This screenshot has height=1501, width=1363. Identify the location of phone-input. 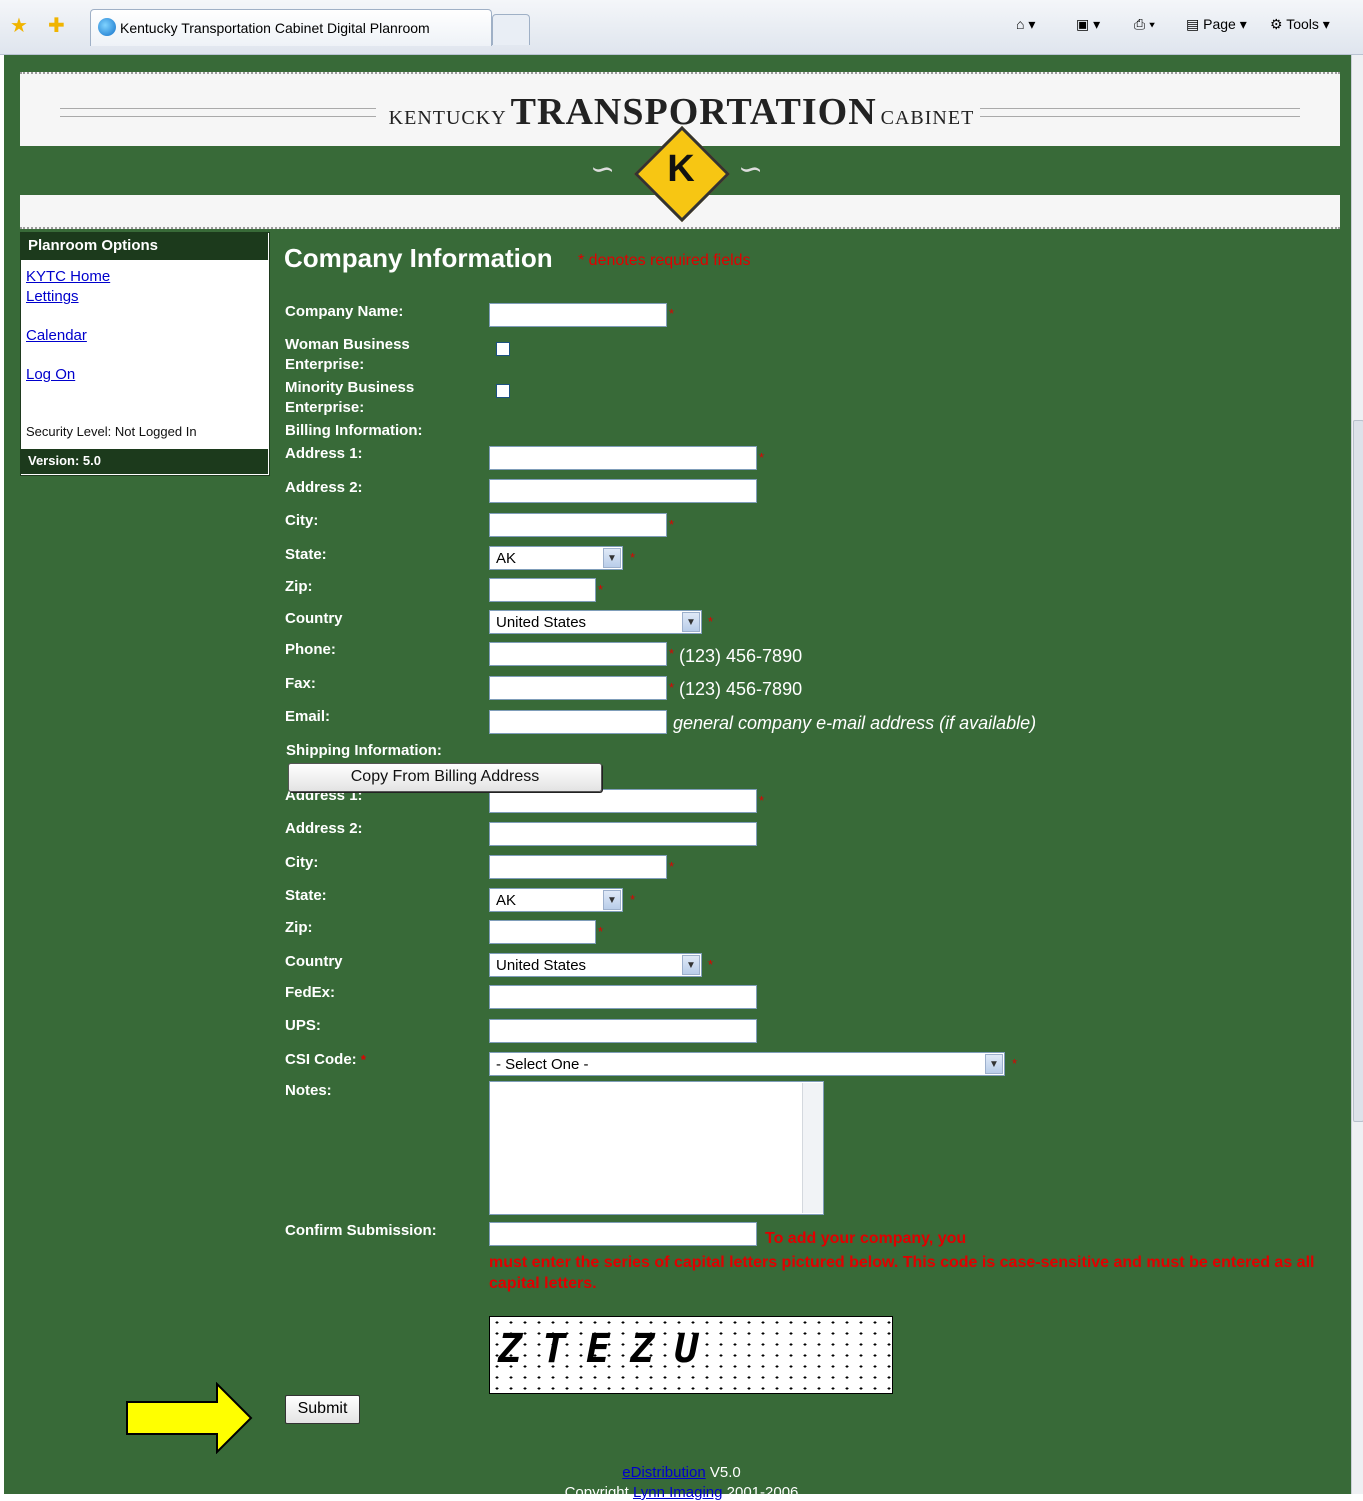
(578, 654).